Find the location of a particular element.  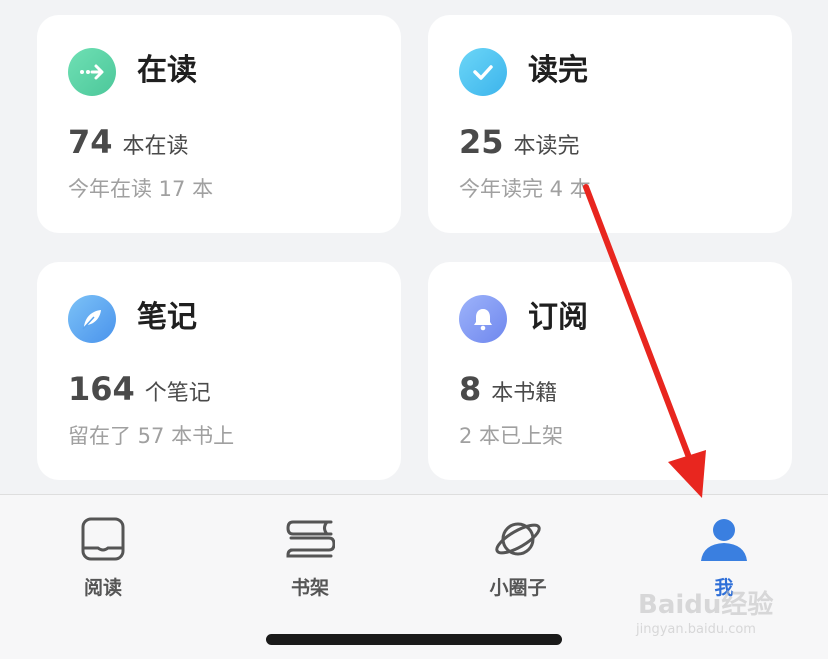

card-number: 164 is located at coordinates (101, 389).